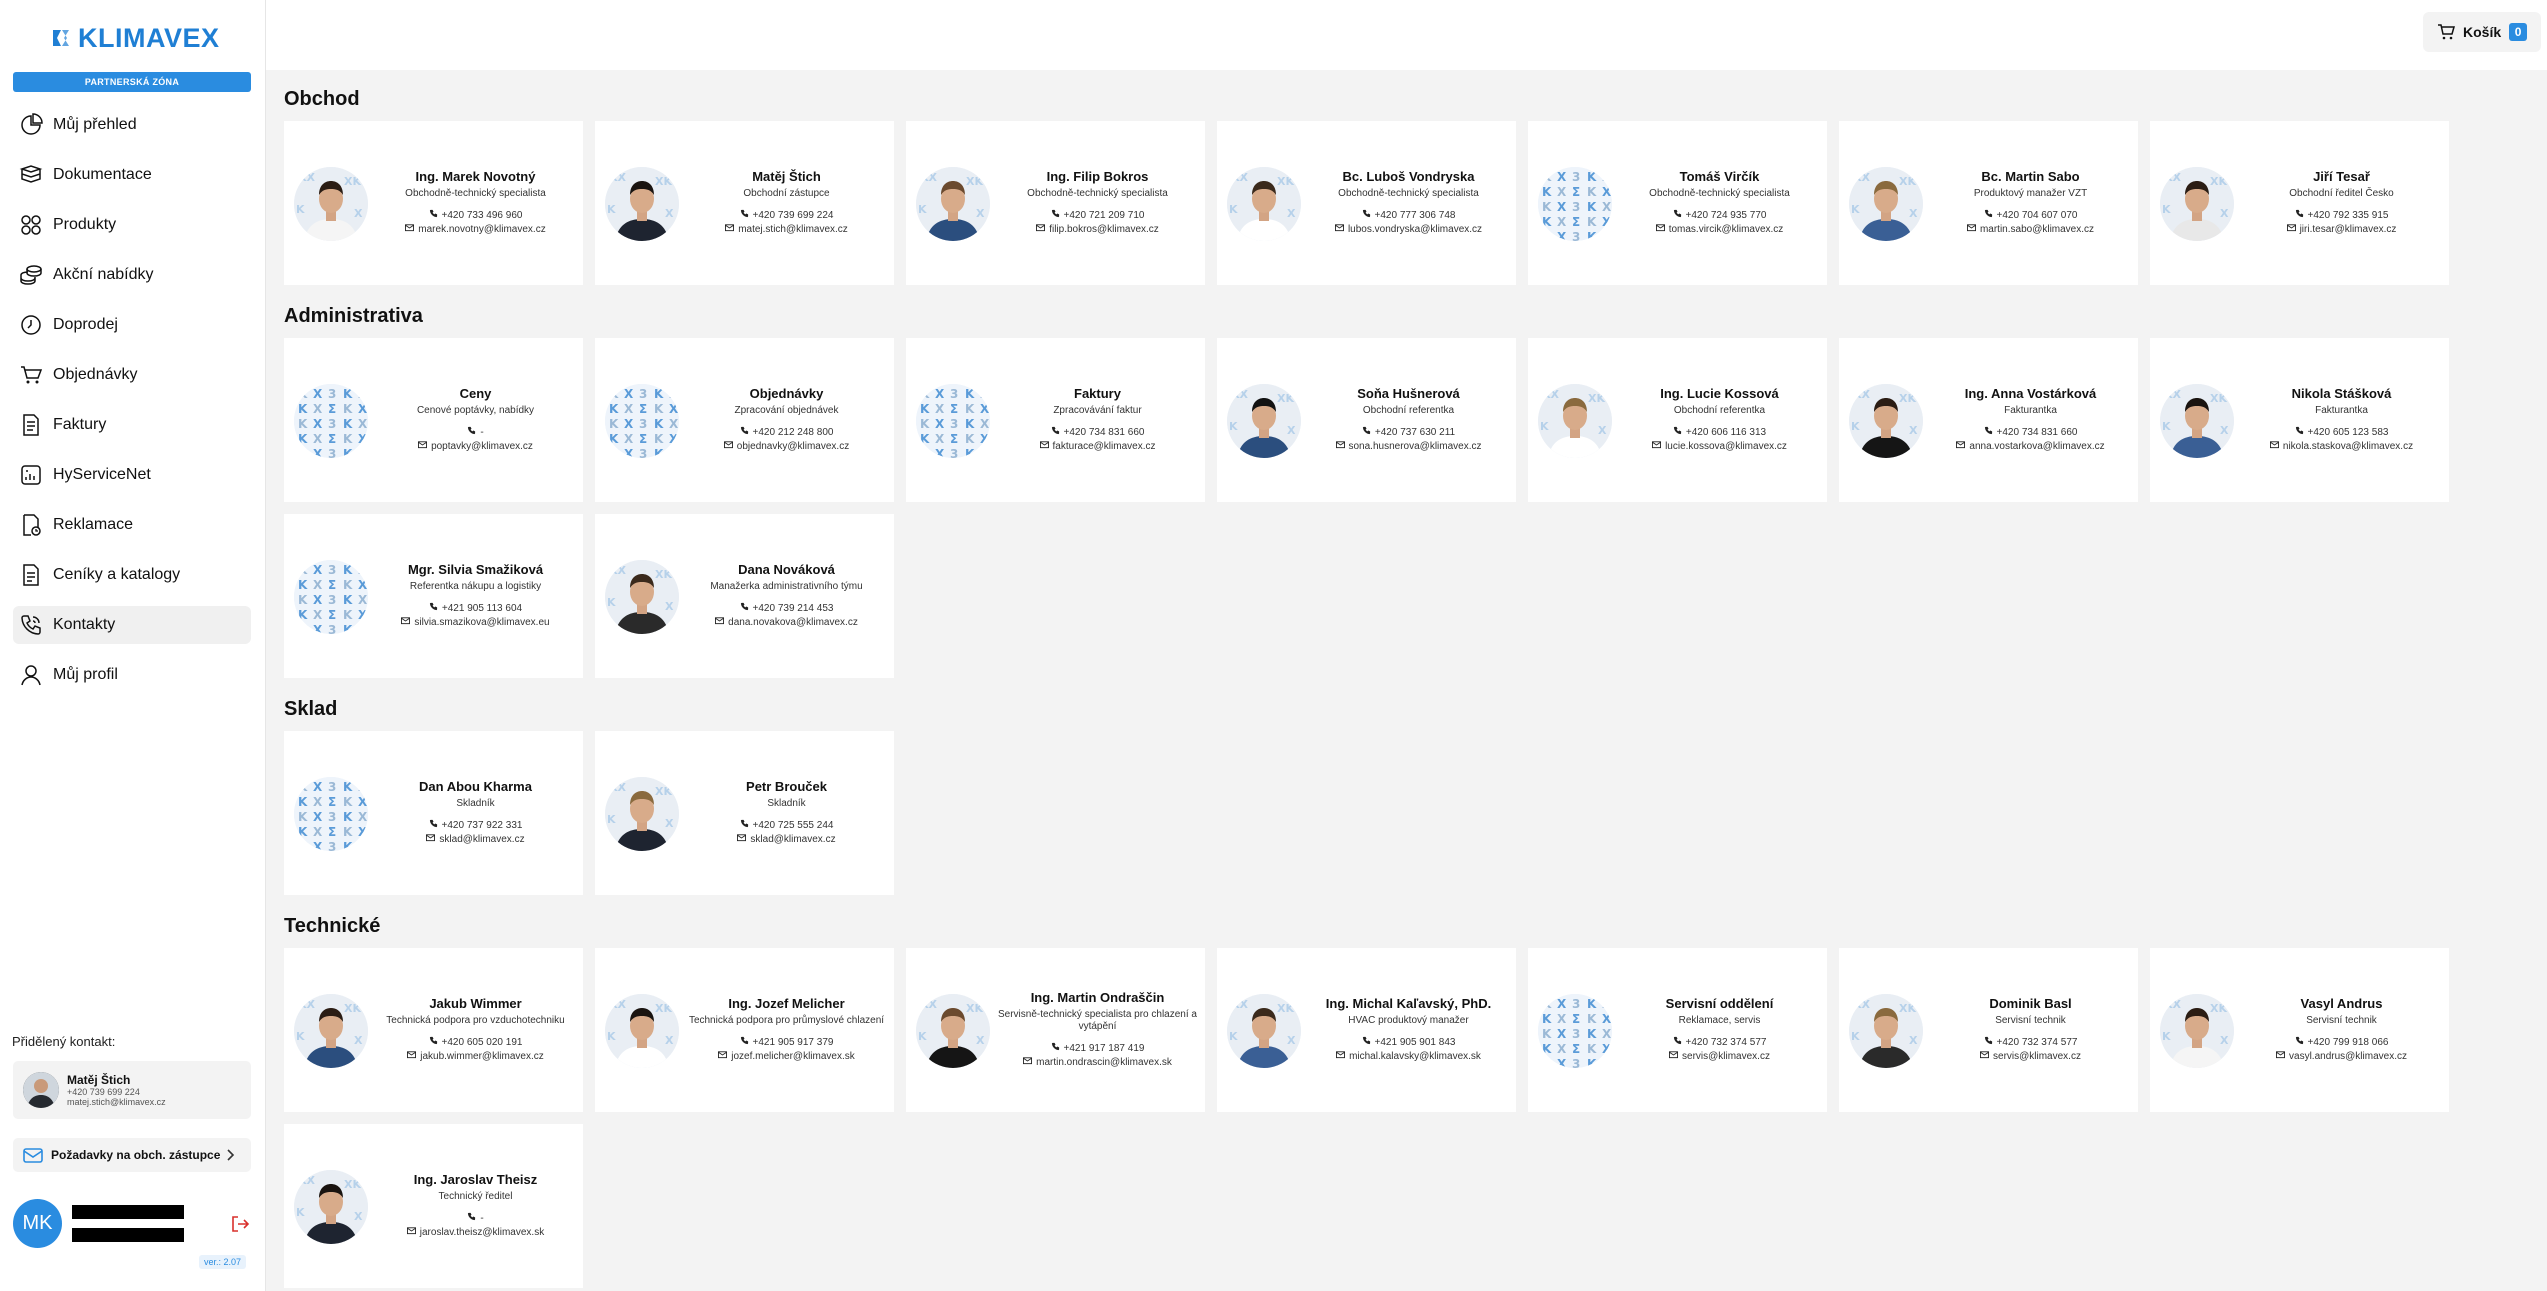  I want to click on contact-phone: +420 733 496 960, so click(475, 216).